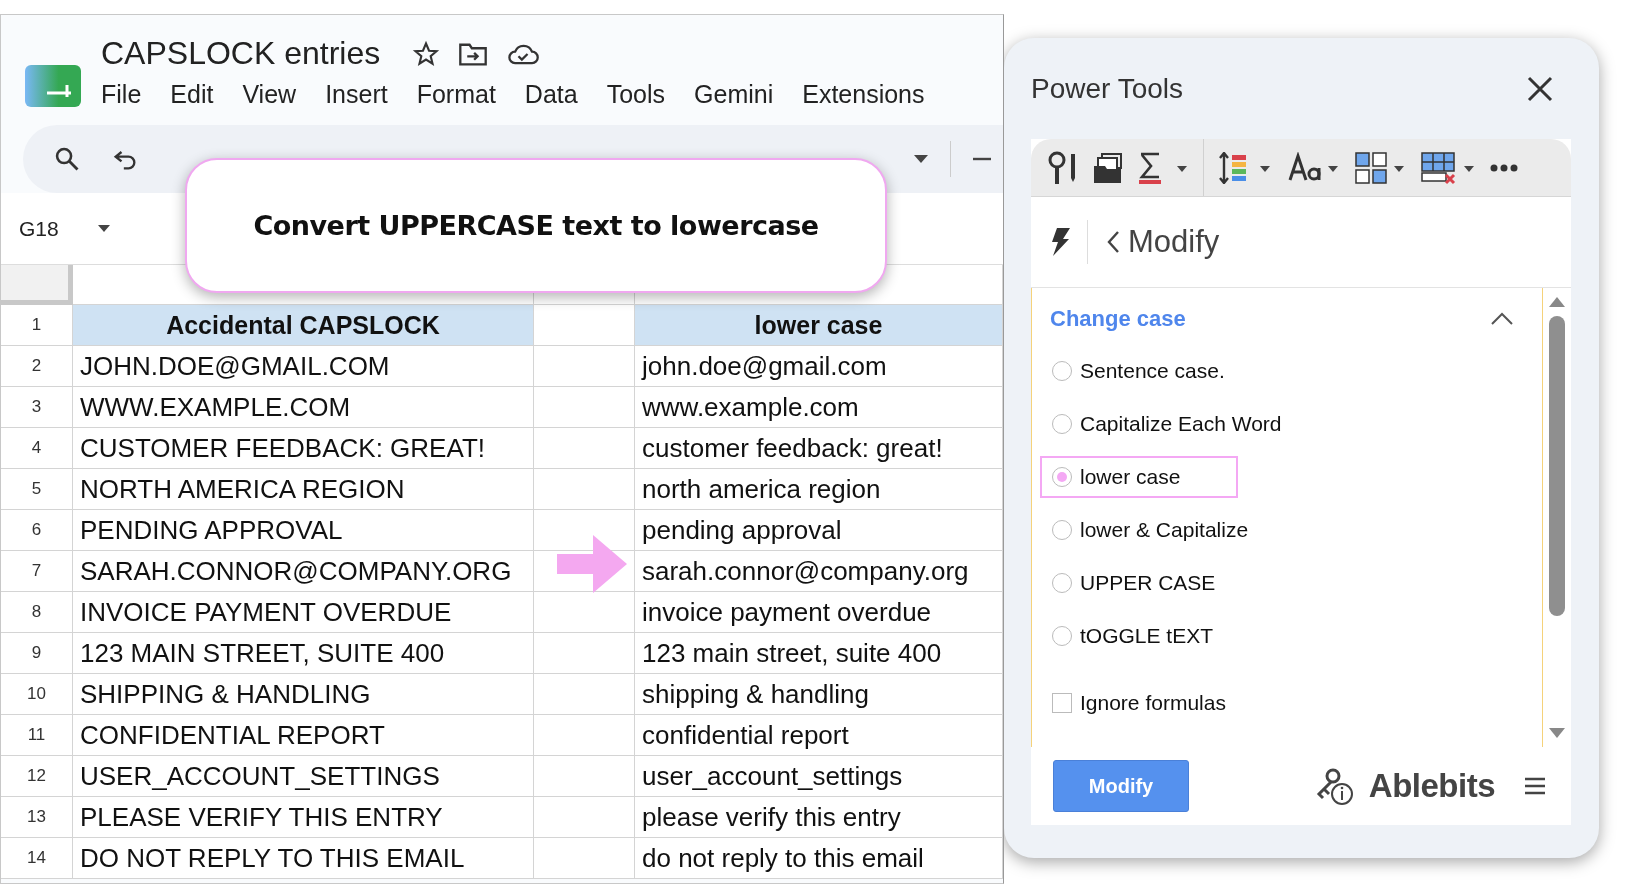 The image size is (1636, 895). I want to click on radio-option: tOGGLE tEXT, so click(1156, 636).